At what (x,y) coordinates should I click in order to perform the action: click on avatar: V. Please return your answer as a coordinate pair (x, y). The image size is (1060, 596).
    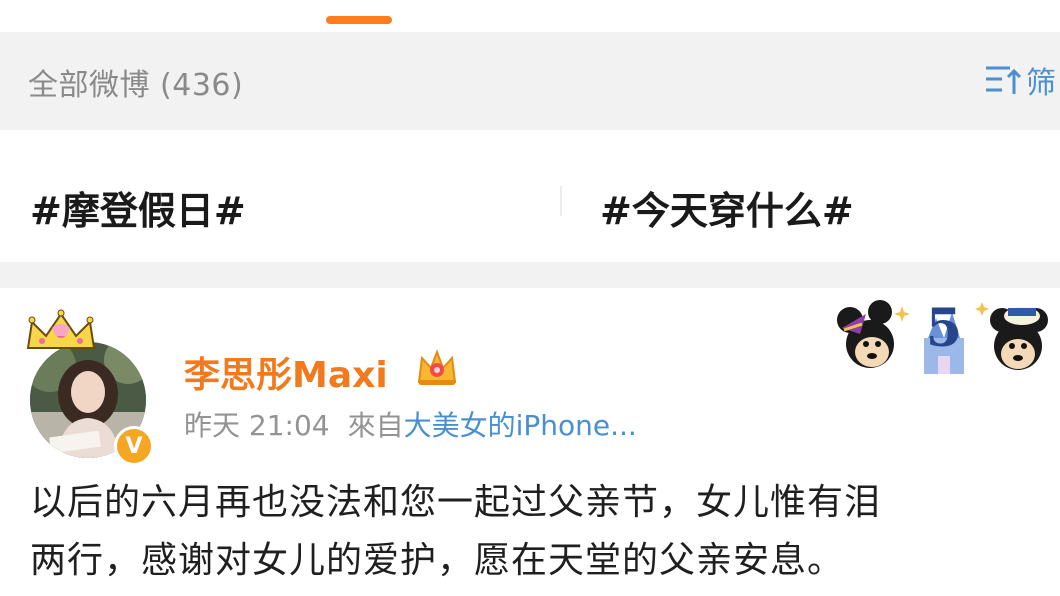
    Looking at the image, I should click on (88, 387).